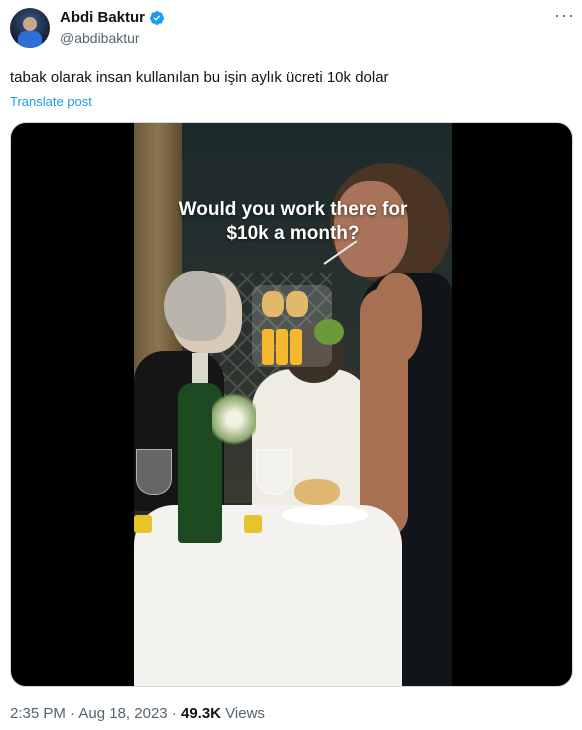 The image size is (582, 730). I want to click on more-options-icon: ···, so click(564, 17).